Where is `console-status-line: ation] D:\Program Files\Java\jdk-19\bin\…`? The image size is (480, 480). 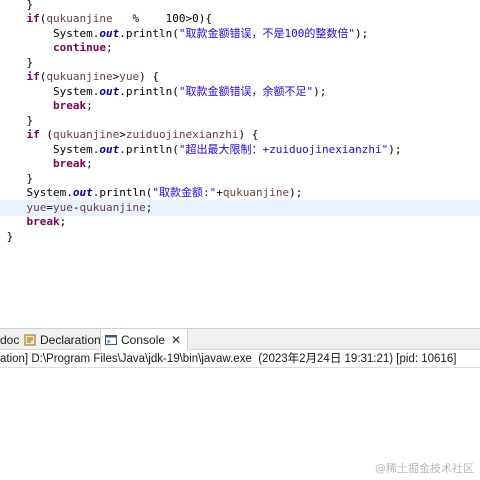 console-status-line: ation] D:\Program Files\Java\jdk-19\bin\… is located at coordinates (240, 359).